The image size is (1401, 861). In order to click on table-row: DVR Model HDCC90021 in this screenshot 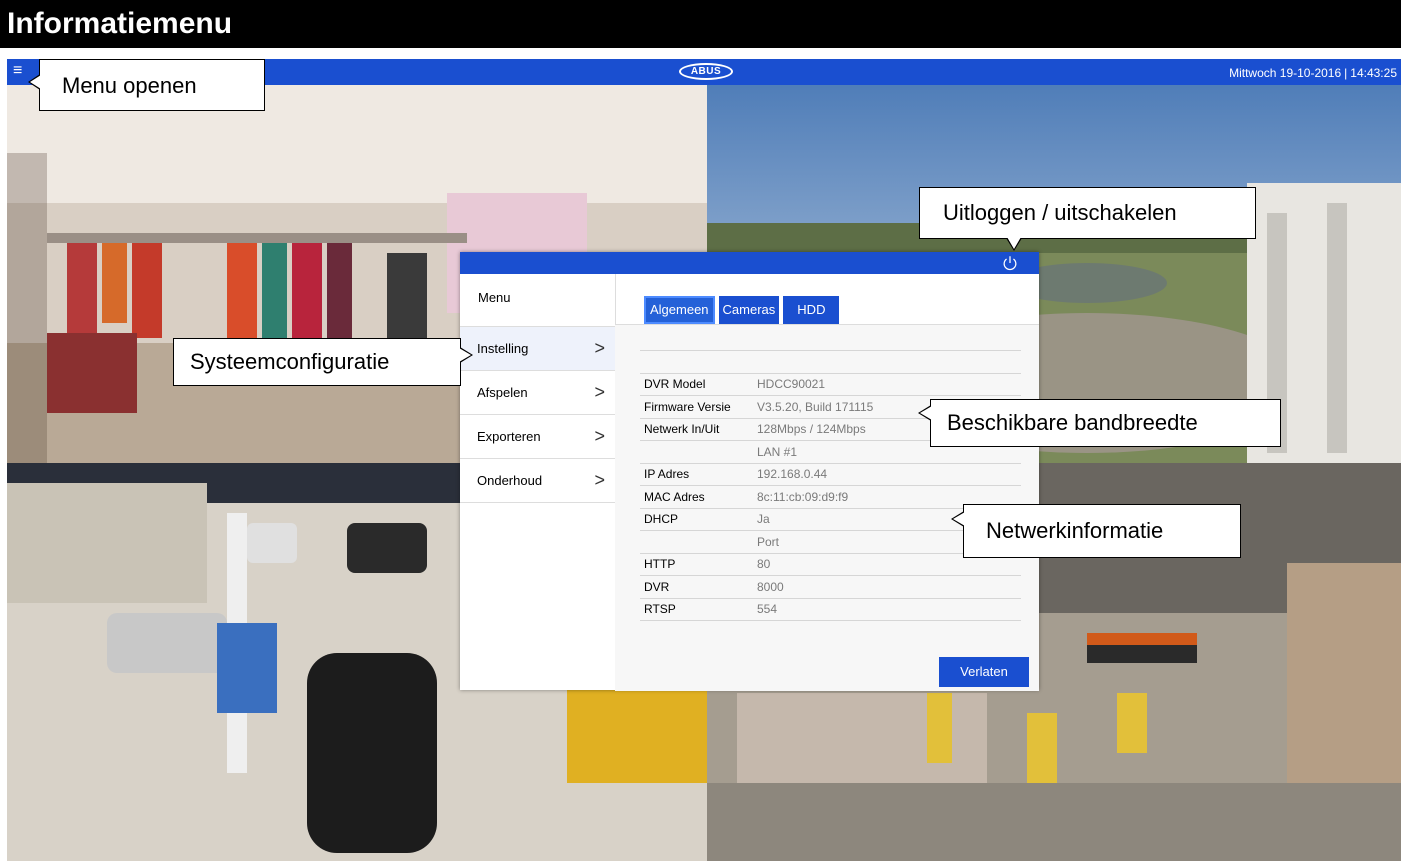, I will do `click(830, 384)`.